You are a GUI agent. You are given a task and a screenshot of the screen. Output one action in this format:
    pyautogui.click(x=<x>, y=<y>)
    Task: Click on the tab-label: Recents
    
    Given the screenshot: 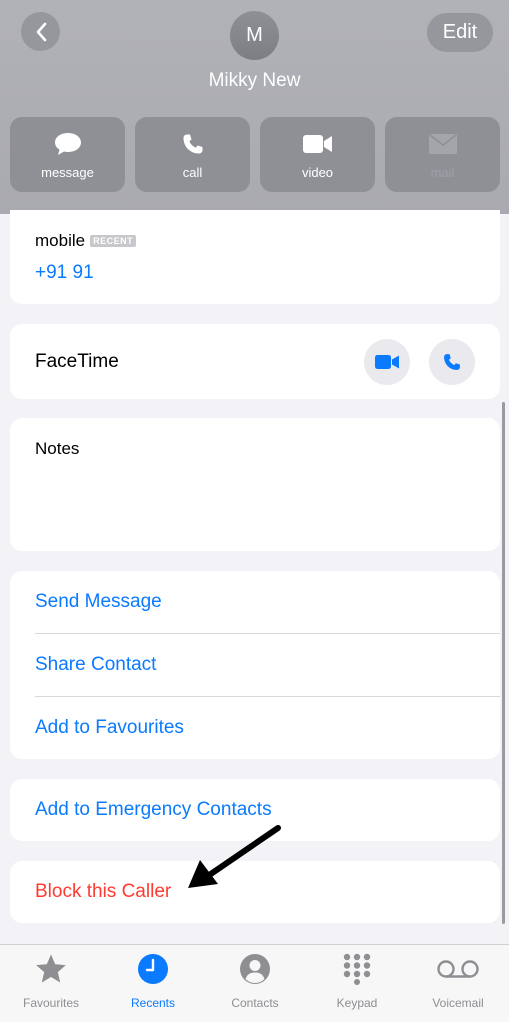 What is the action you would take?
    pyautogui.click(x=153, y=1003)
    